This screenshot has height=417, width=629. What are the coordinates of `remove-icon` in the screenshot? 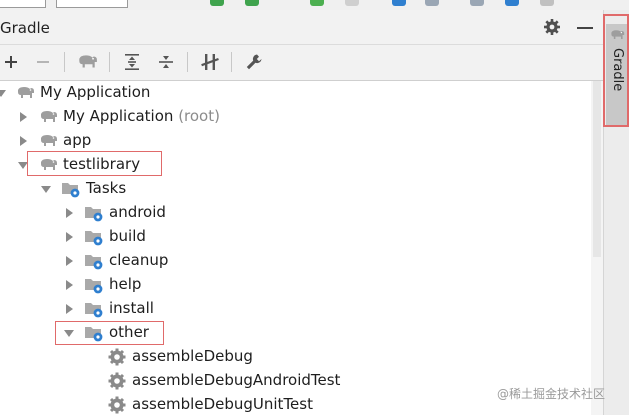 It's located at (43, 62).